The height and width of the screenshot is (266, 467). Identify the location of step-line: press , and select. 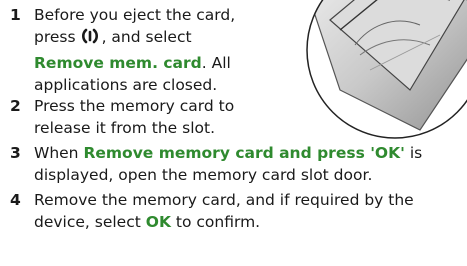
(134, 39).